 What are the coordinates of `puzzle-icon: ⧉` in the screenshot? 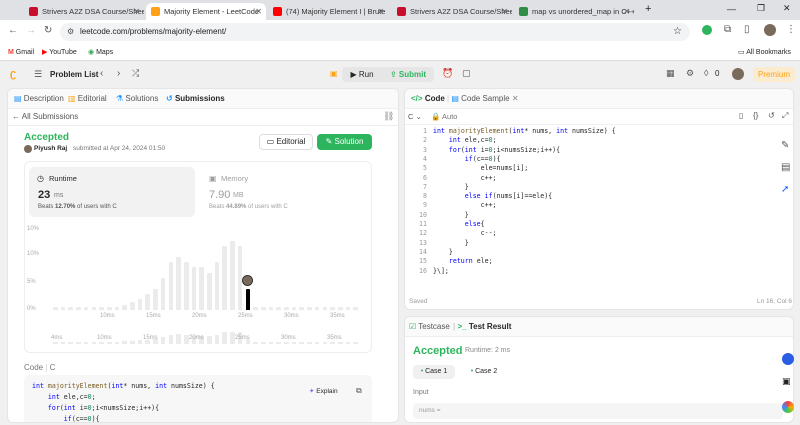 It's located at (727, 29).